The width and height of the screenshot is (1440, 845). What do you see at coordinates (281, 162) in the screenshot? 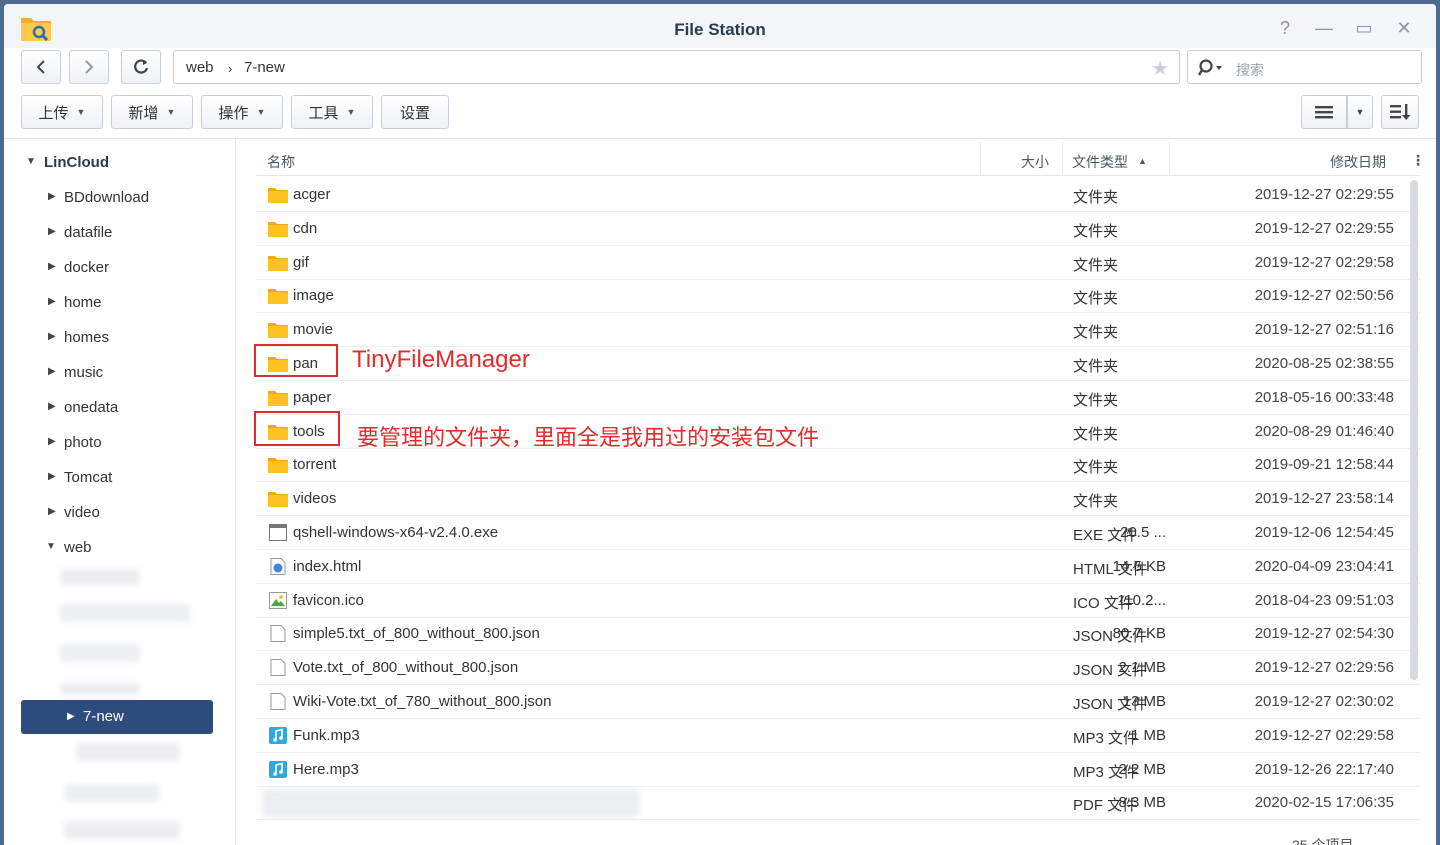
I see `column-header-name: 名称` at bounding box center [281, 162].